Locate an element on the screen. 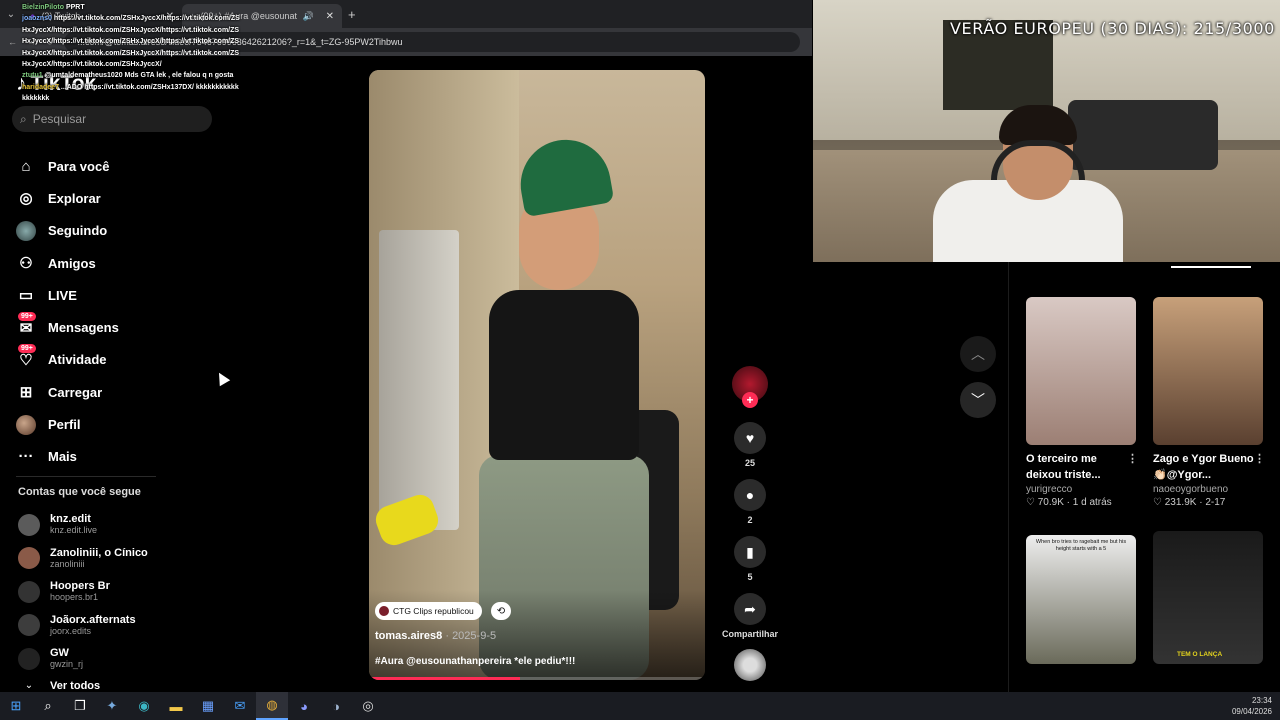  recommendation-stats: ♡ 70.9K · 1 d atrás is located at coordinates (1069, 502).